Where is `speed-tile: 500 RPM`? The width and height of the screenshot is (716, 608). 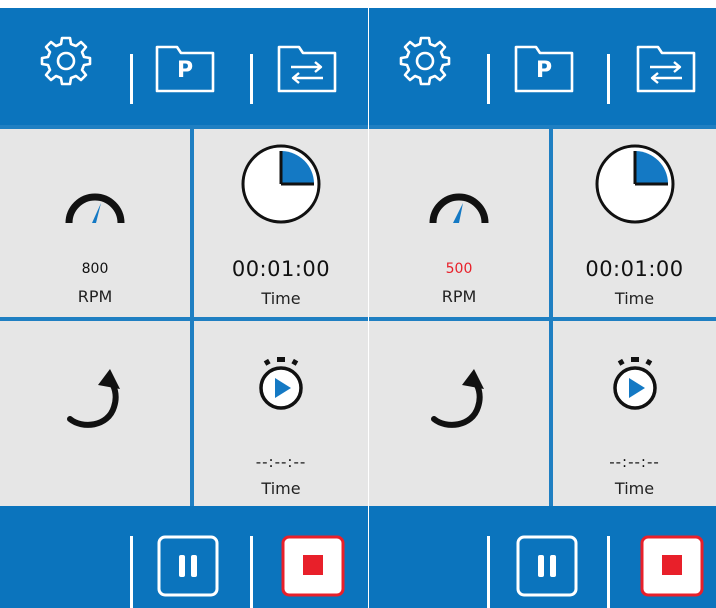 speed-tile: 500 RPM is located at coordinates (459, 223).